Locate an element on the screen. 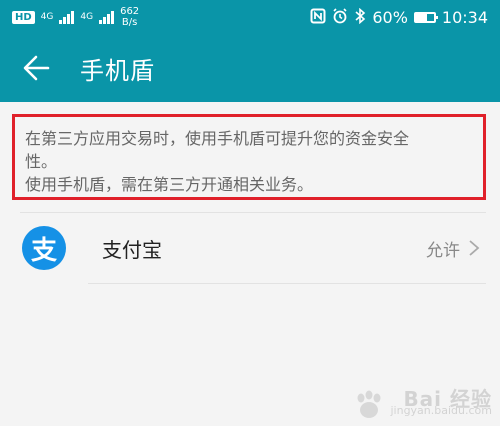 This screenshot has width=500, height=426. watermark-text: Bai 经验 jingyan.baidu.com is located at coordinates (441, 403).